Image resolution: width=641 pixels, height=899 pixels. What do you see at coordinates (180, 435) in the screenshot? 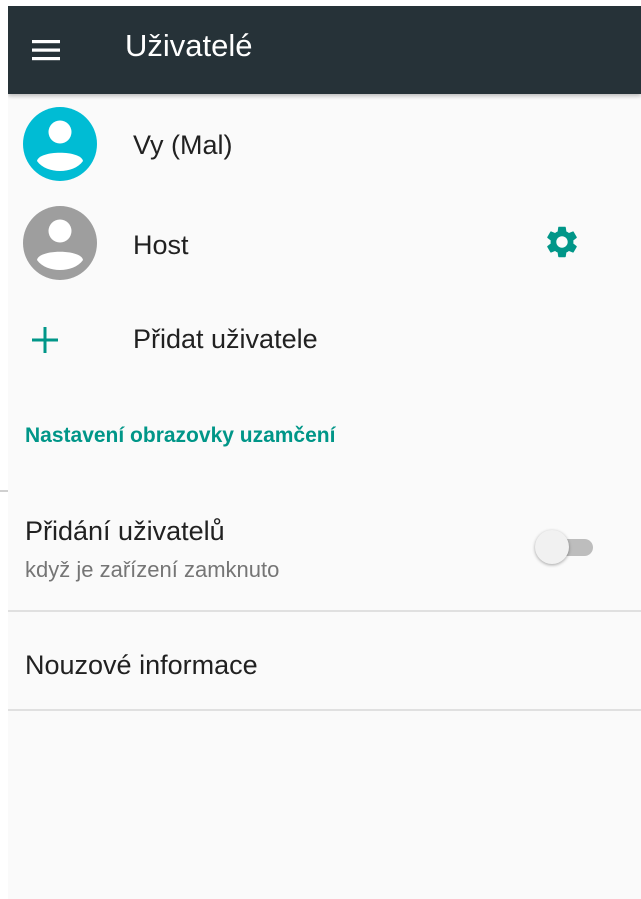
I see `lock-screen-section-header: Nastavení obrazovky uzamčení` at bounding box center [180, 435].